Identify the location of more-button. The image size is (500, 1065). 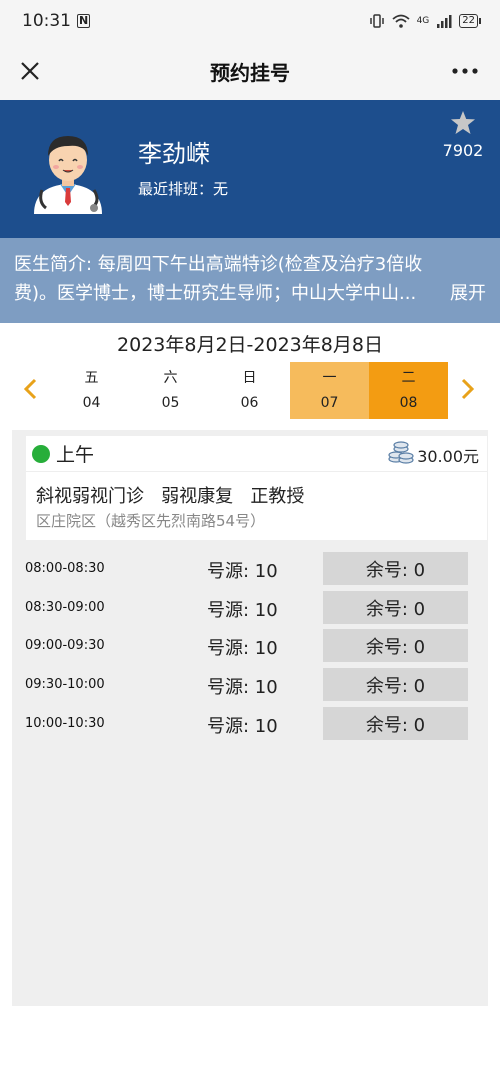
(465, 71).